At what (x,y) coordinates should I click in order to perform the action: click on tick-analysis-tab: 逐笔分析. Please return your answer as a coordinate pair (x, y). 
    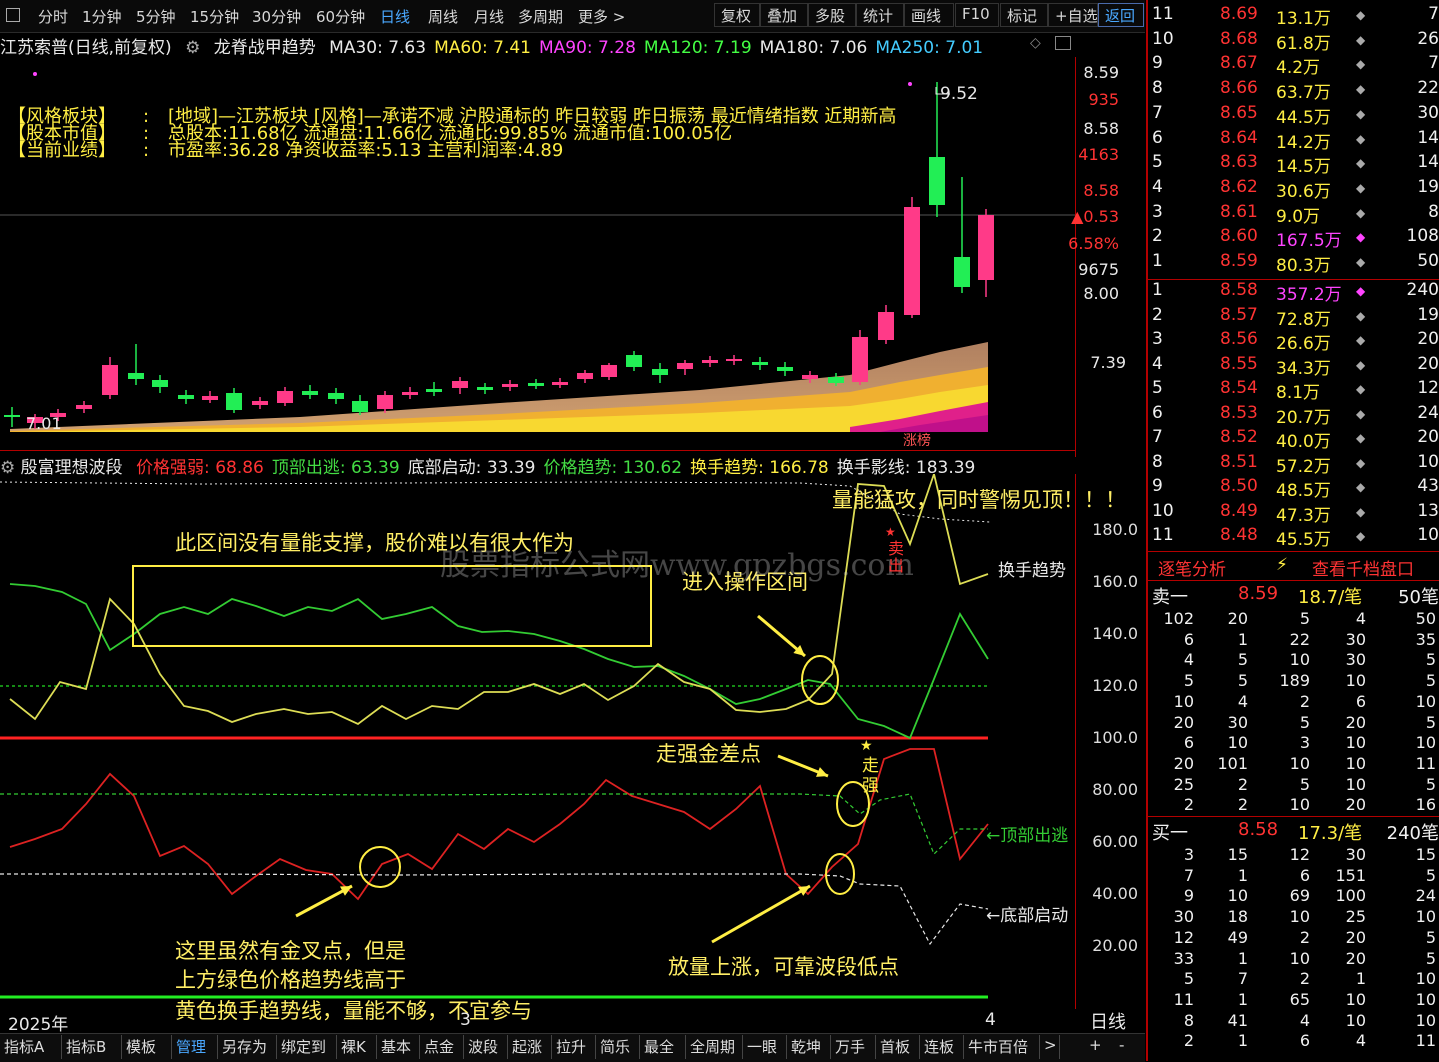
    Looking at the image, I should click on (1192, 567).